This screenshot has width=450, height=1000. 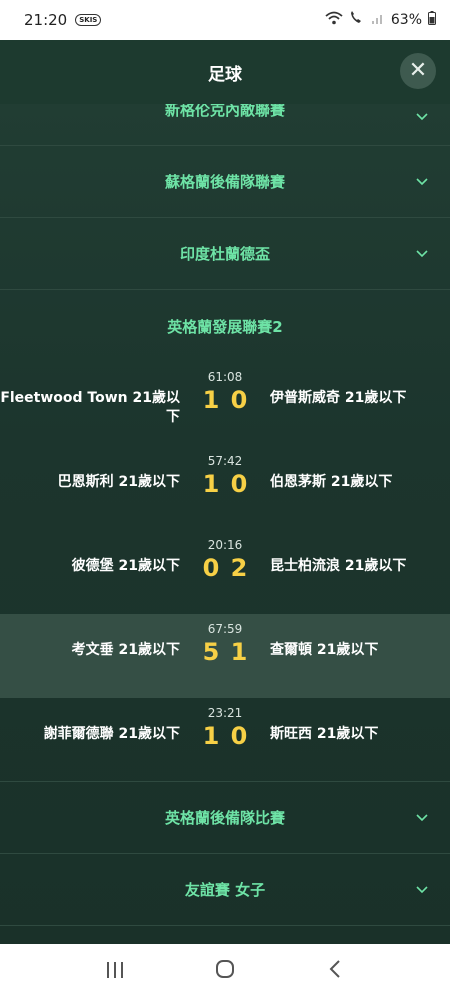 What do you see at coordinates (225, 545) in the screenshot?
I see `match-time: 20:16` at bounding box center [225, 545].